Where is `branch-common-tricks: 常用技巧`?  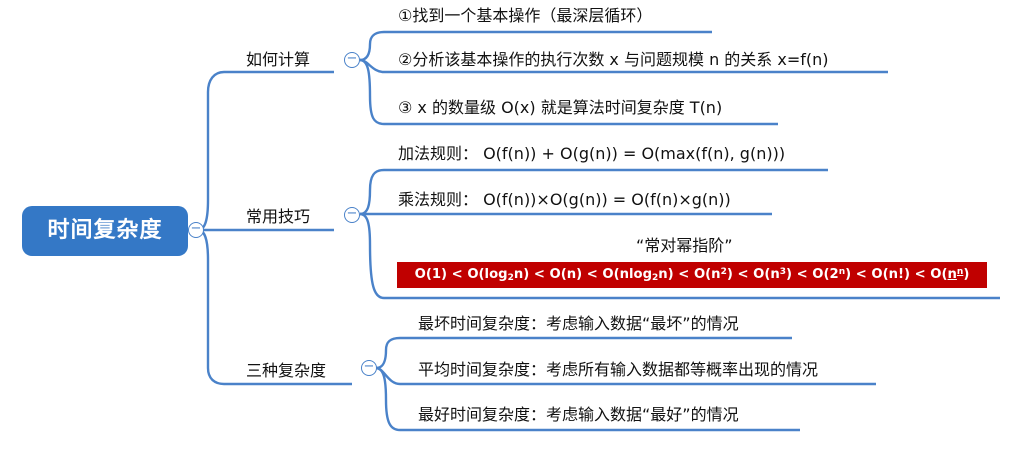 branch-common-tricks: 常用技巧 is located at coordinates (278, 217).